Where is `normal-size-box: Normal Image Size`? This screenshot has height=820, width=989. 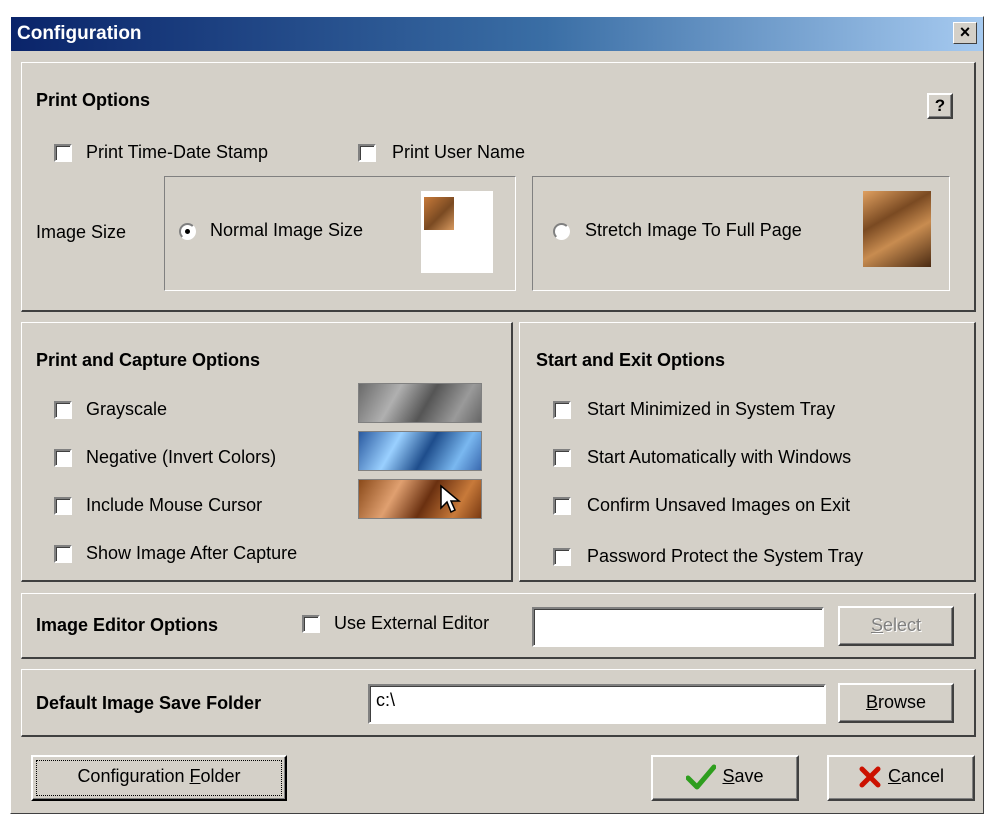
normal-size-box: Normal Image Size is located at coordinates (340, 233).